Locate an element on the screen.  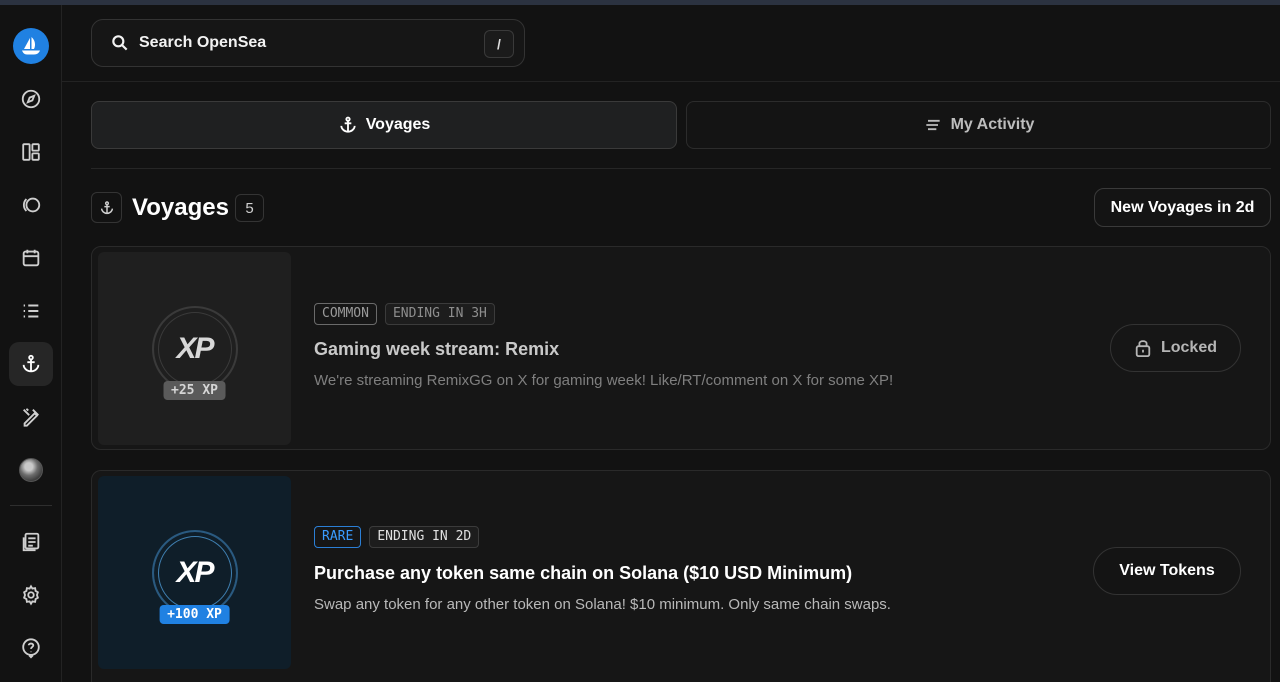
rarity-tag: COMMON is located at coordinates (345, 314).